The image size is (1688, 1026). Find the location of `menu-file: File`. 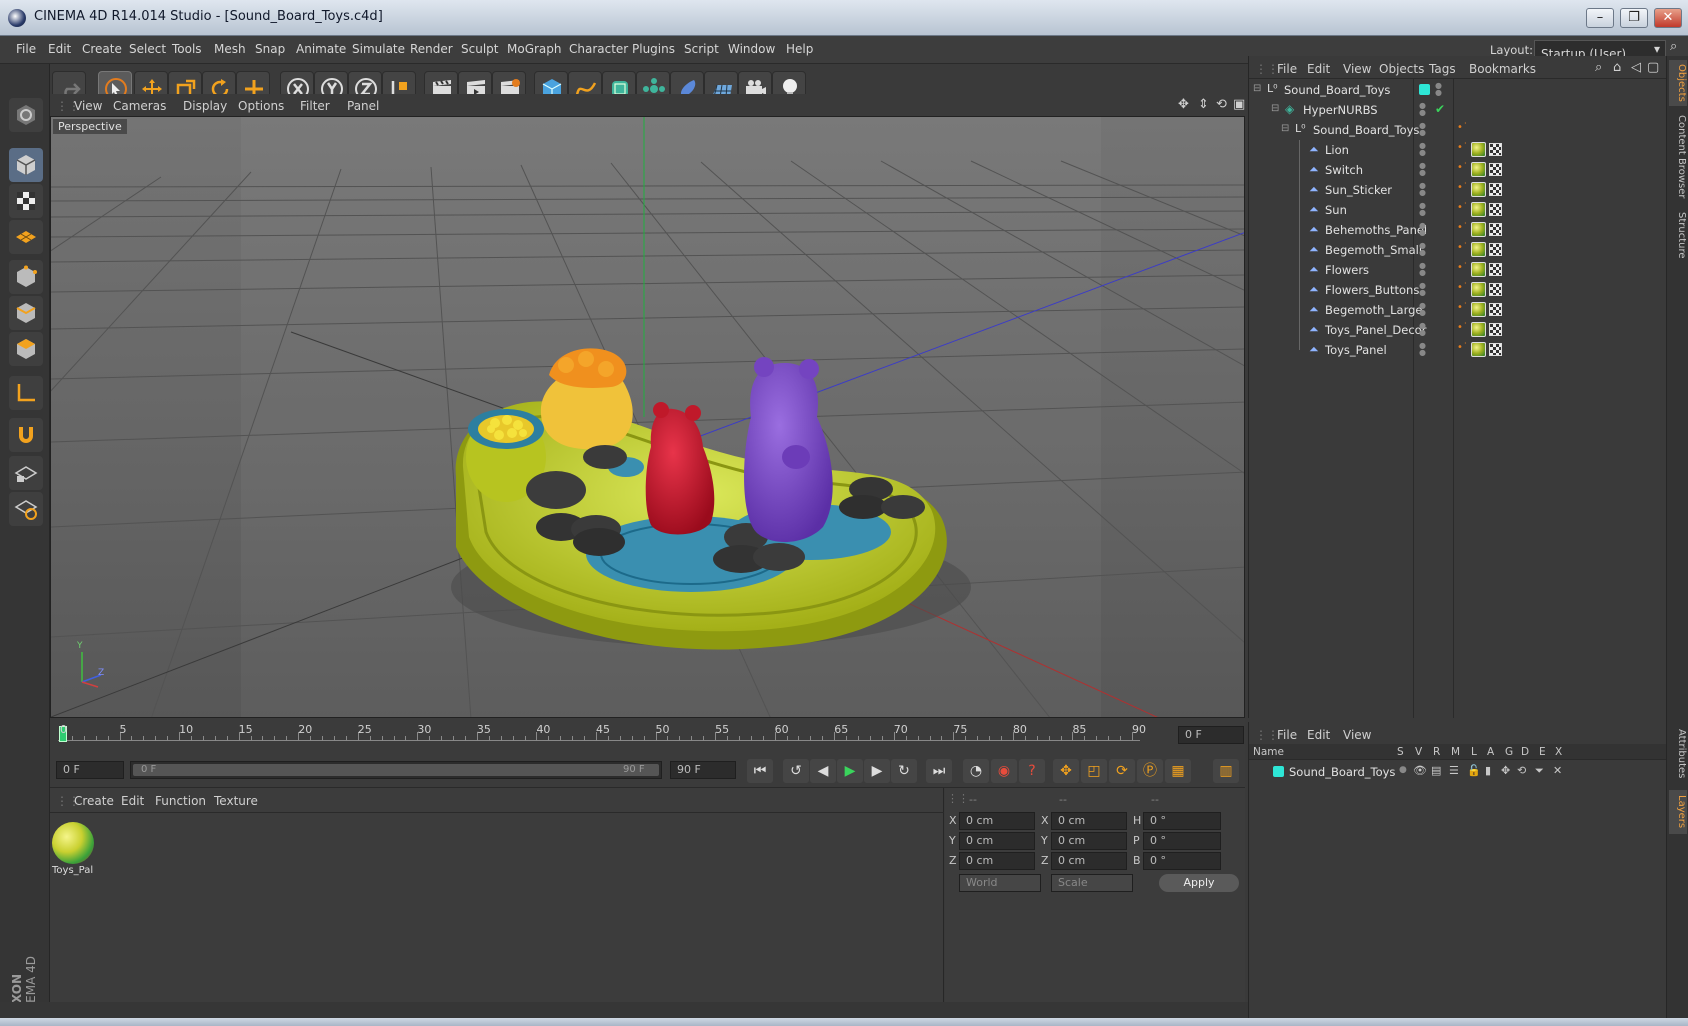

menu-file: File is located at coordinates (26, 49).